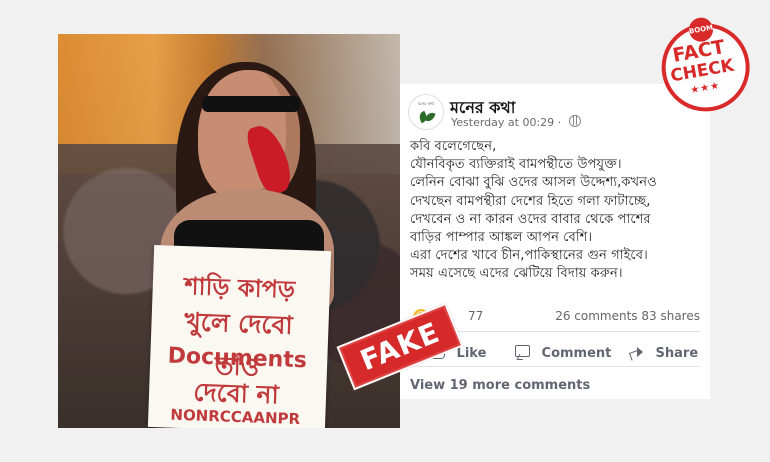 This screenshot has width=770, height=462. Describe the element at coordinates (516, 165) in the screenshot. I see `post-text-line: যৌনবিকৃত ব্যক্তিরাই বামপন্থীতে উপযুক্ত।` at that location.